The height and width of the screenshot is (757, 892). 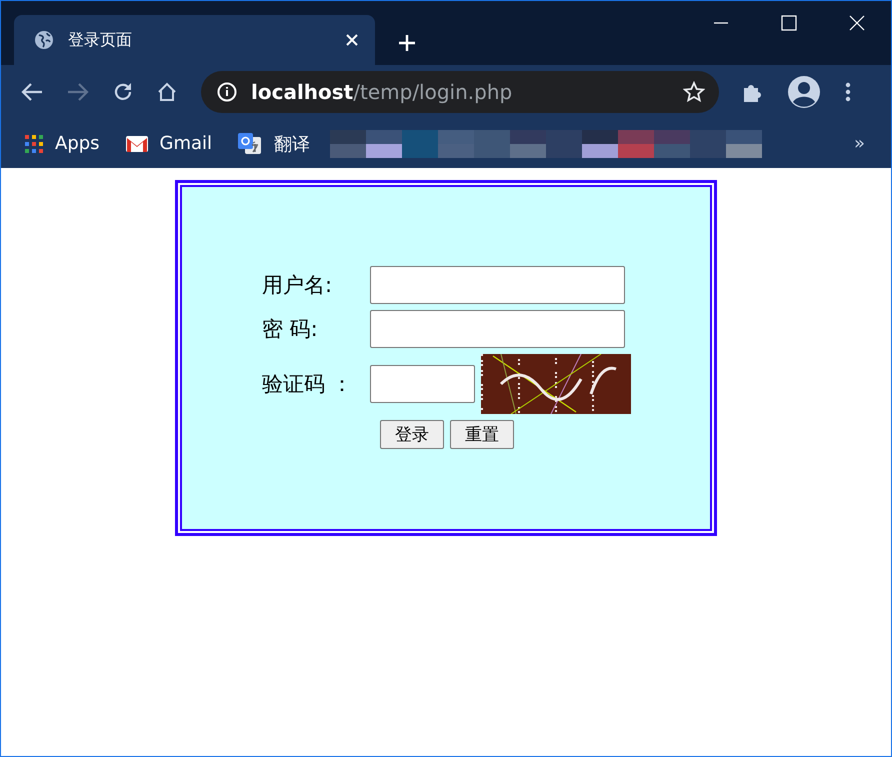 I want to click on home-icon, so click(x=167, y=92).